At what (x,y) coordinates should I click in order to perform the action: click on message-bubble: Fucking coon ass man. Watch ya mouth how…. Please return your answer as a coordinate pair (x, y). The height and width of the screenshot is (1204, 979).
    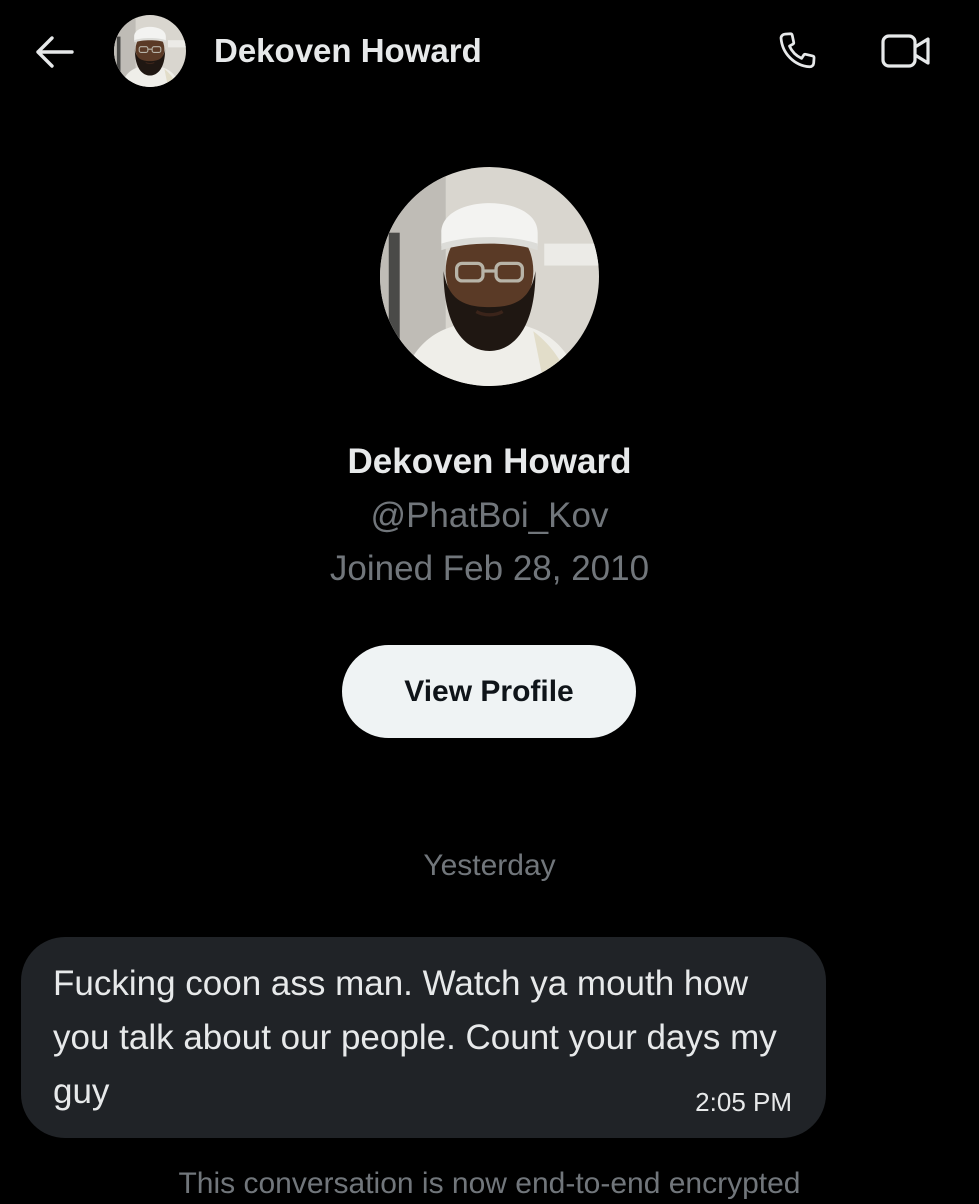
    Looking at the image, I should click on (423, 1037).